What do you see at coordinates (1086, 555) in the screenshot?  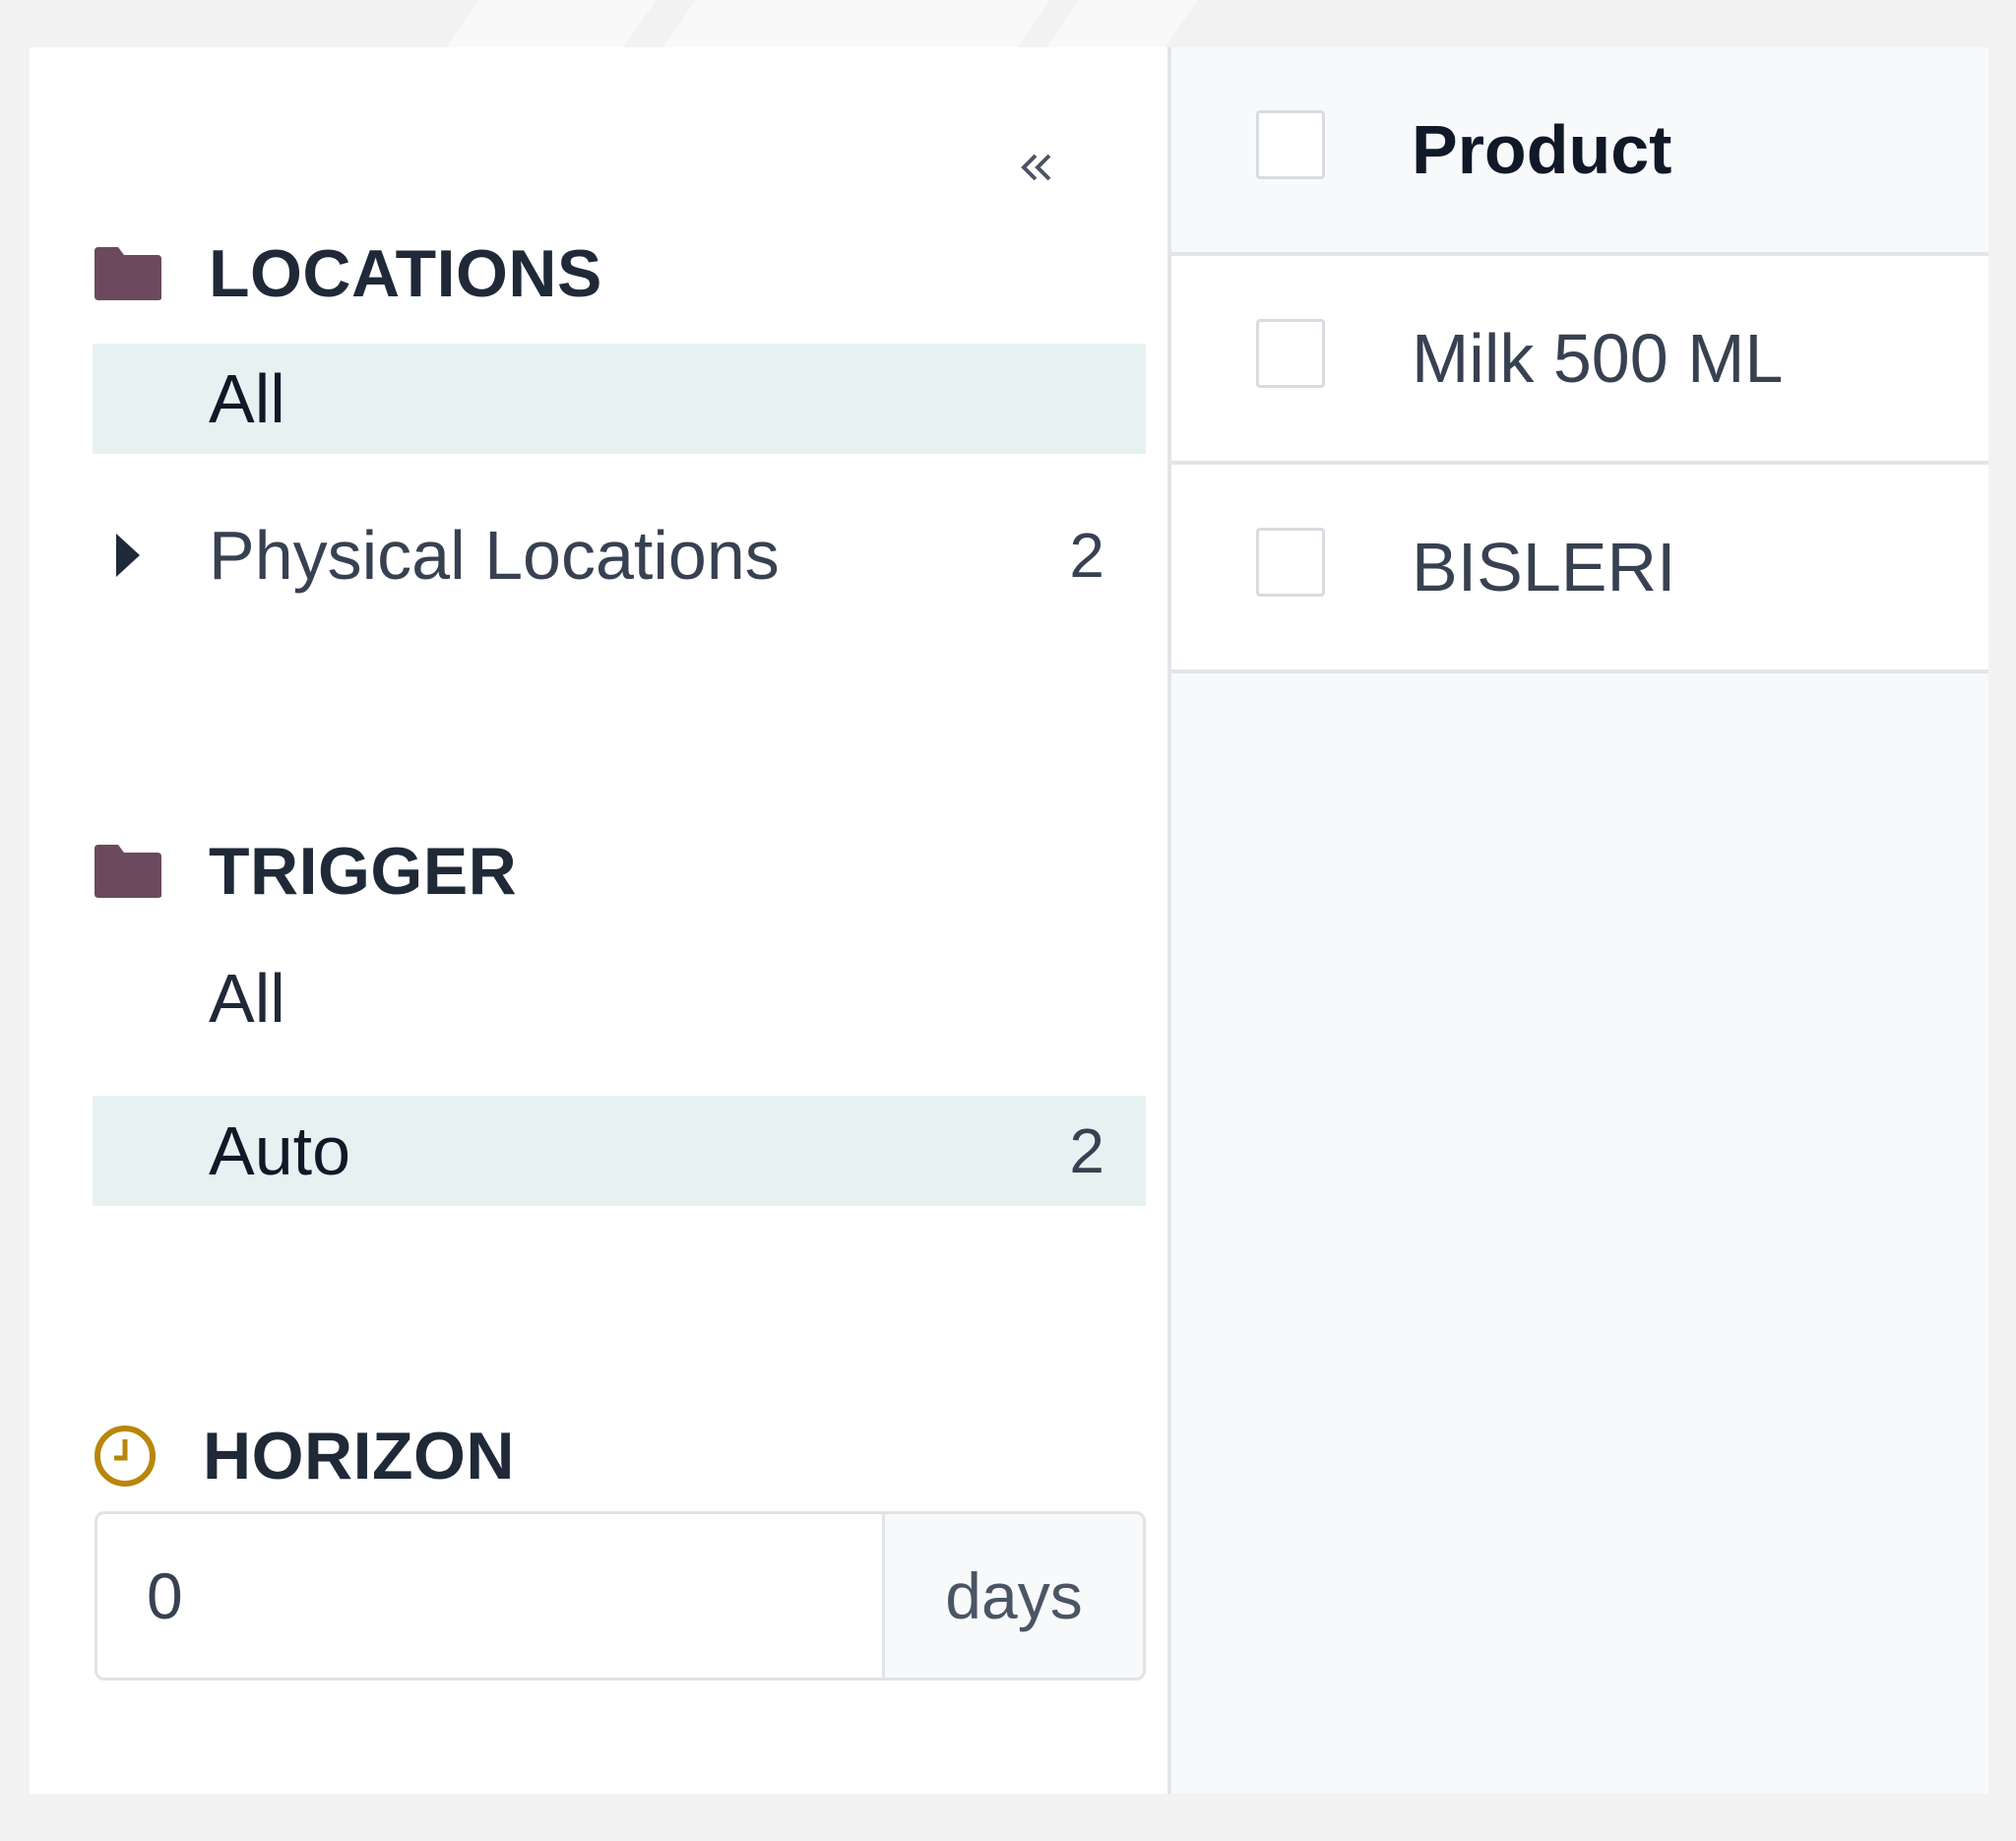 I see `location-item-count: 2` at bounding box center [1086, 555].